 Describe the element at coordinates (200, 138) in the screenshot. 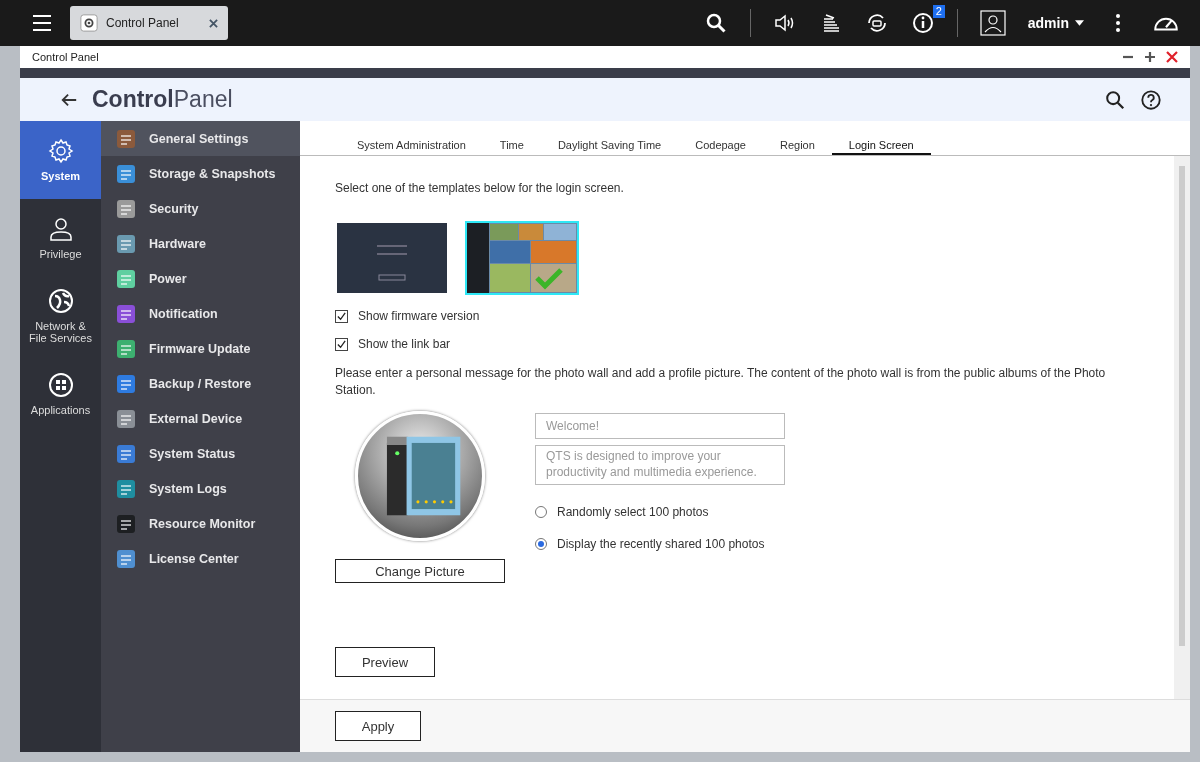

I see `menu-item: General Settings` at that location.